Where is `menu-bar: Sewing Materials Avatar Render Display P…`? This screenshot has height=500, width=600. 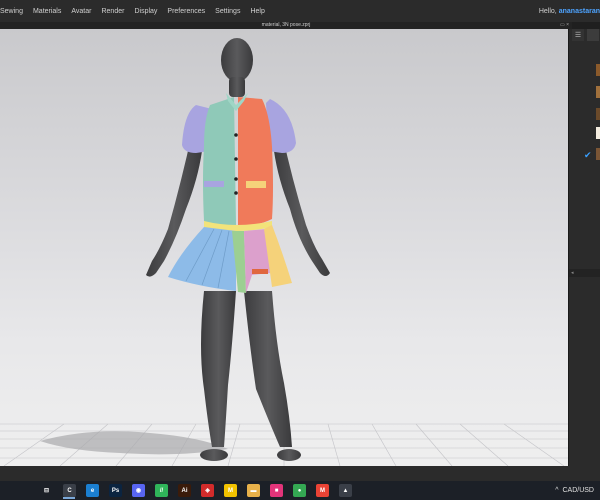
menu-bar: Sewing Materials Avatar Render Display P… is located at coordinates (300, 11).